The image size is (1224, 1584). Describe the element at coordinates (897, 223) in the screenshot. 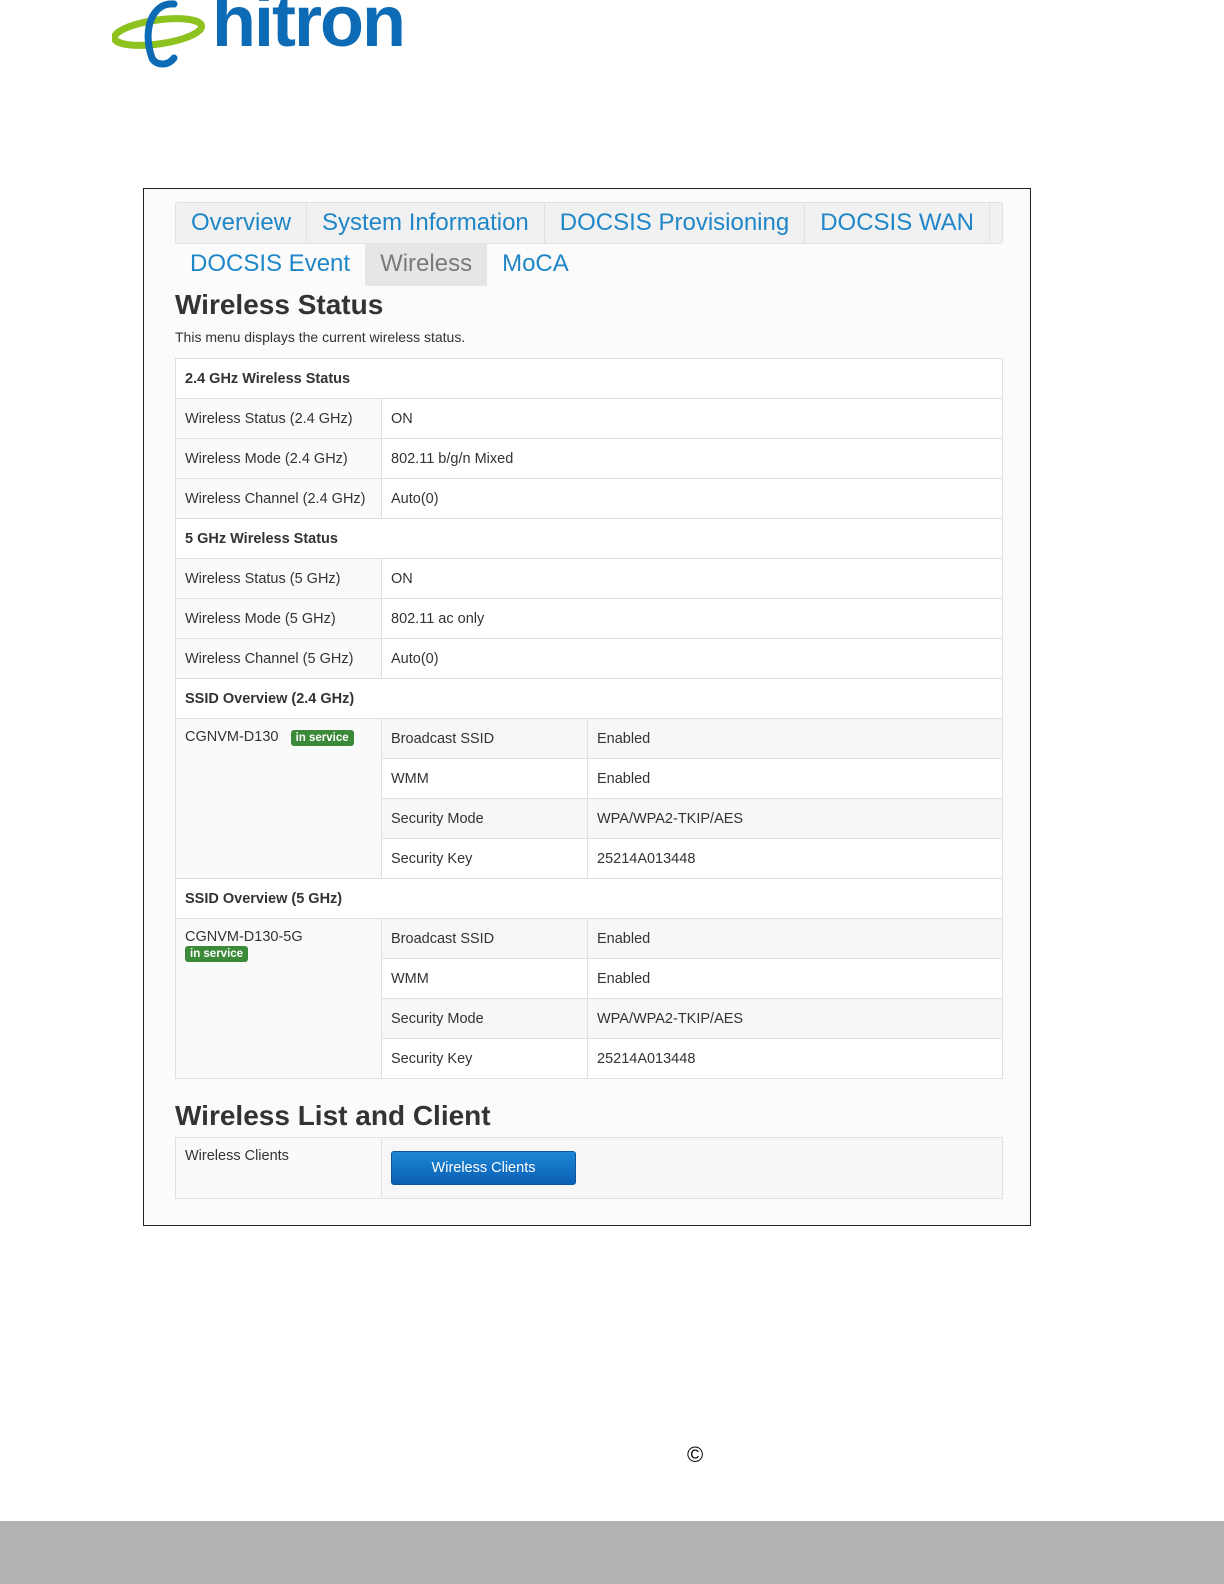

I see `tab-docsis-wan: DOCSIS WAN` at that location.